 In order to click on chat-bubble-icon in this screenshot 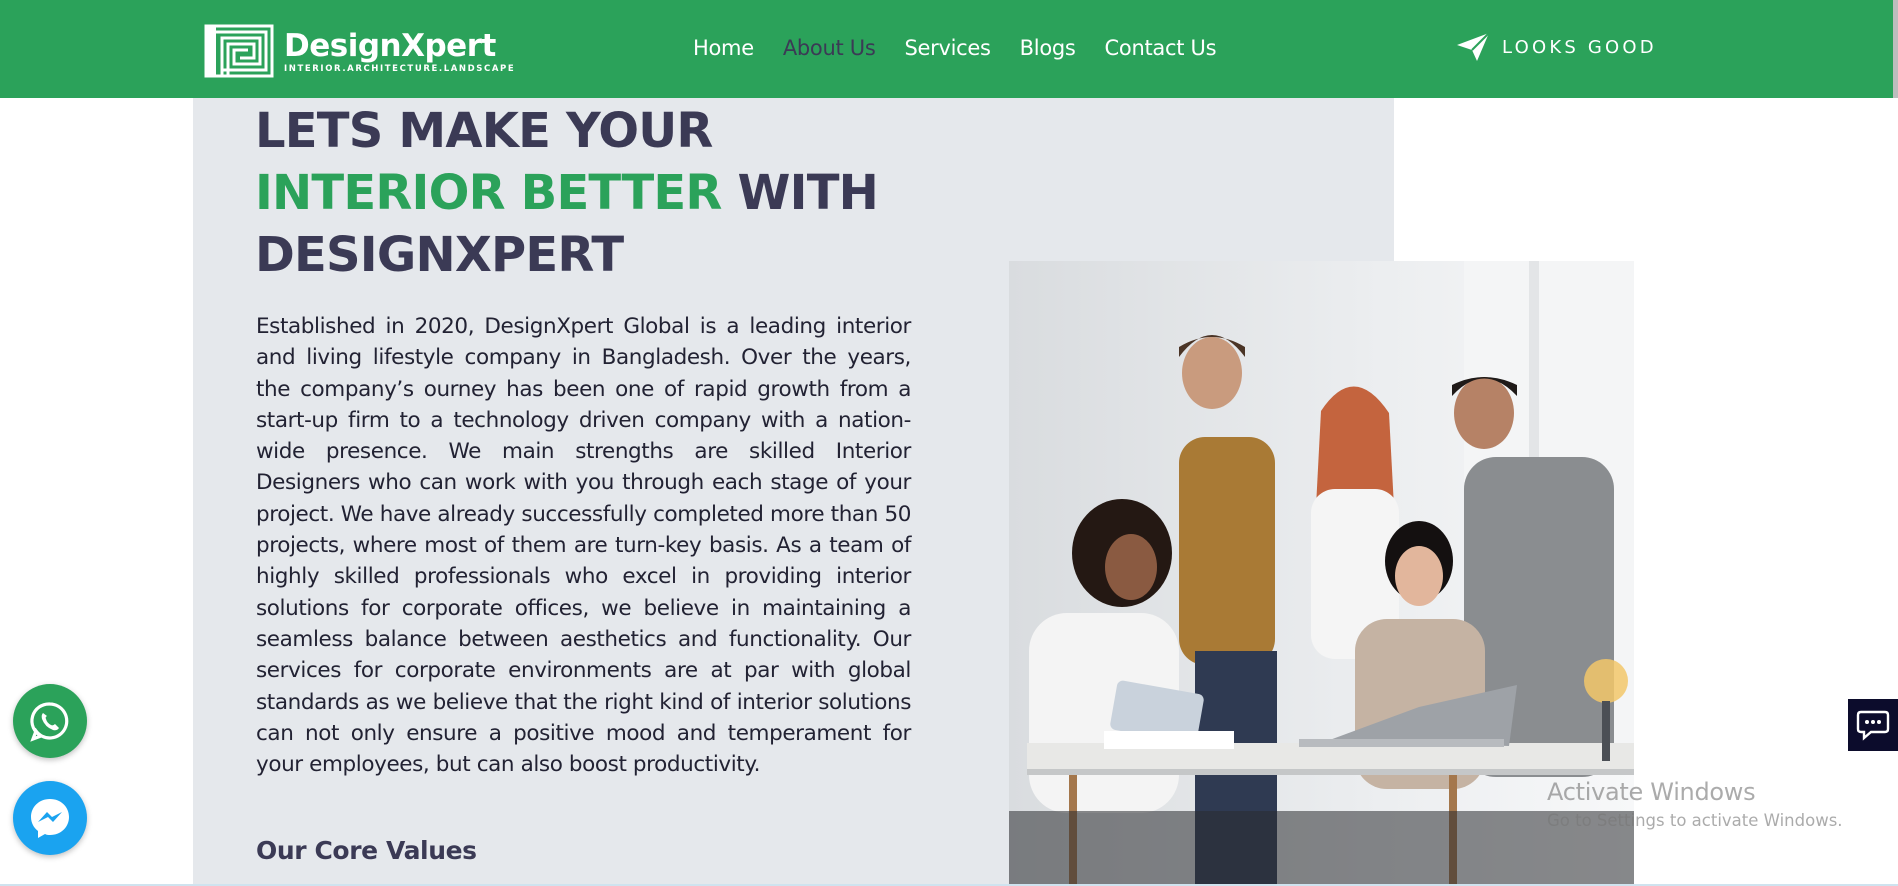, I will do `click(1873, 725)`.